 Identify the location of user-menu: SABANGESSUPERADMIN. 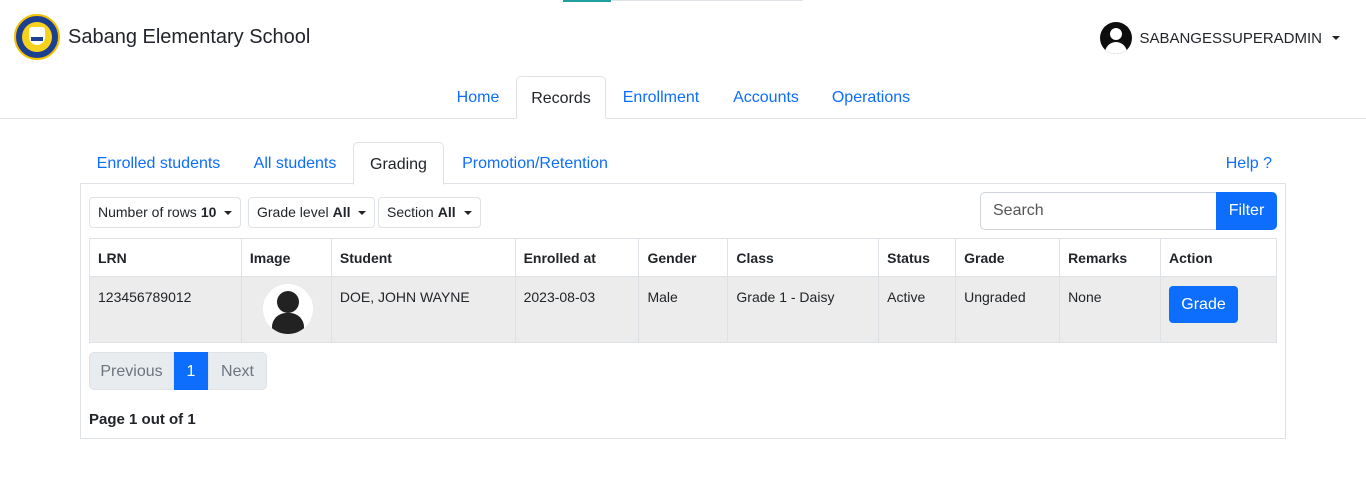
(1220, 38).